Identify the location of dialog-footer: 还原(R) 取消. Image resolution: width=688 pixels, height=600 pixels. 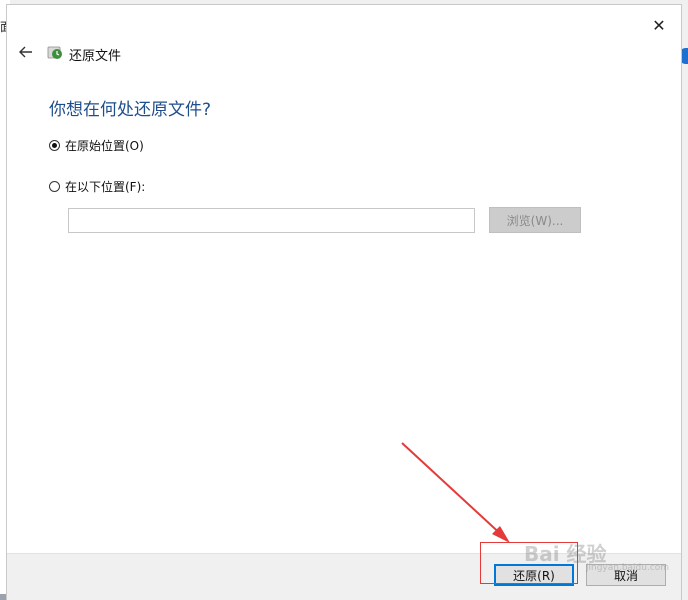
(344, 576).